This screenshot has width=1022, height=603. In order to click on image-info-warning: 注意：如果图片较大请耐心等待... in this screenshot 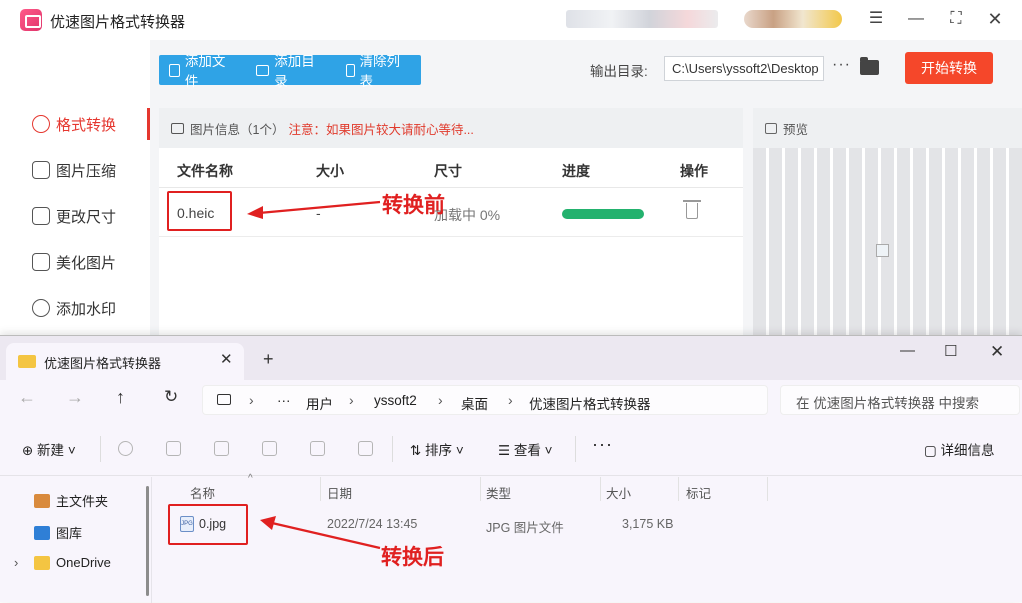, I will do `click(381, 129)`.